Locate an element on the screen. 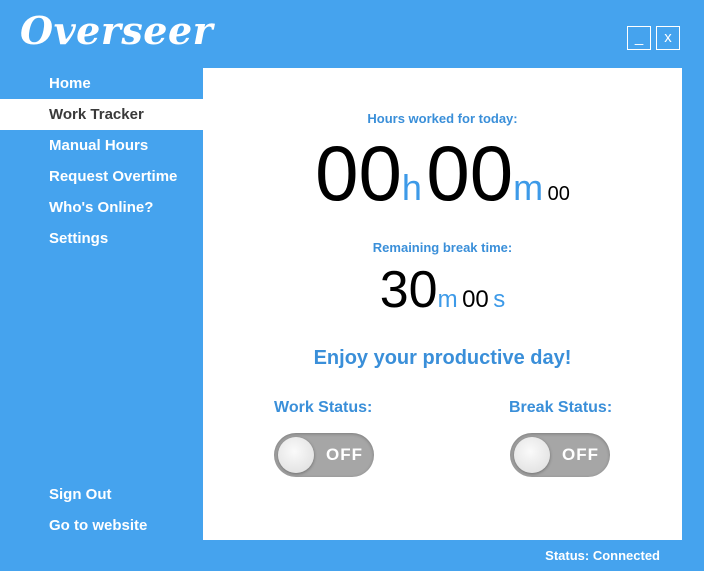  break-minutes-value: 30 is located at coordinates (408, 290).